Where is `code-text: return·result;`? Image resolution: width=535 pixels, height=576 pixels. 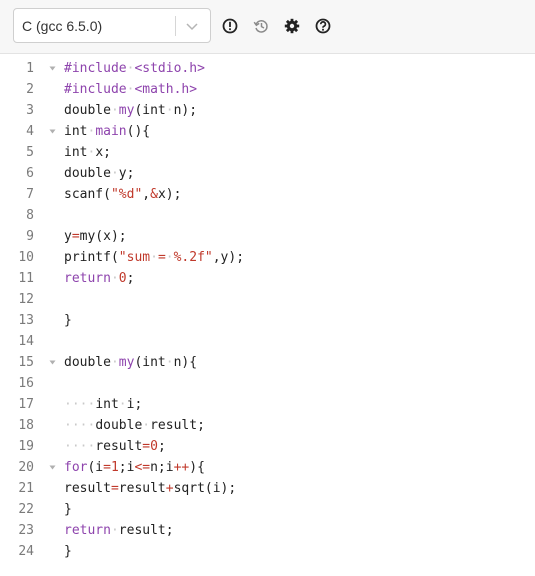
code-text: return·result; is located at coordinates (119, 530).